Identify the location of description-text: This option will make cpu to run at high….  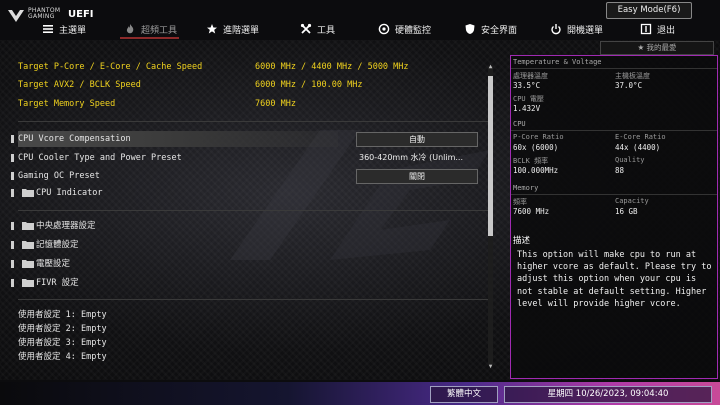
(614, 279).